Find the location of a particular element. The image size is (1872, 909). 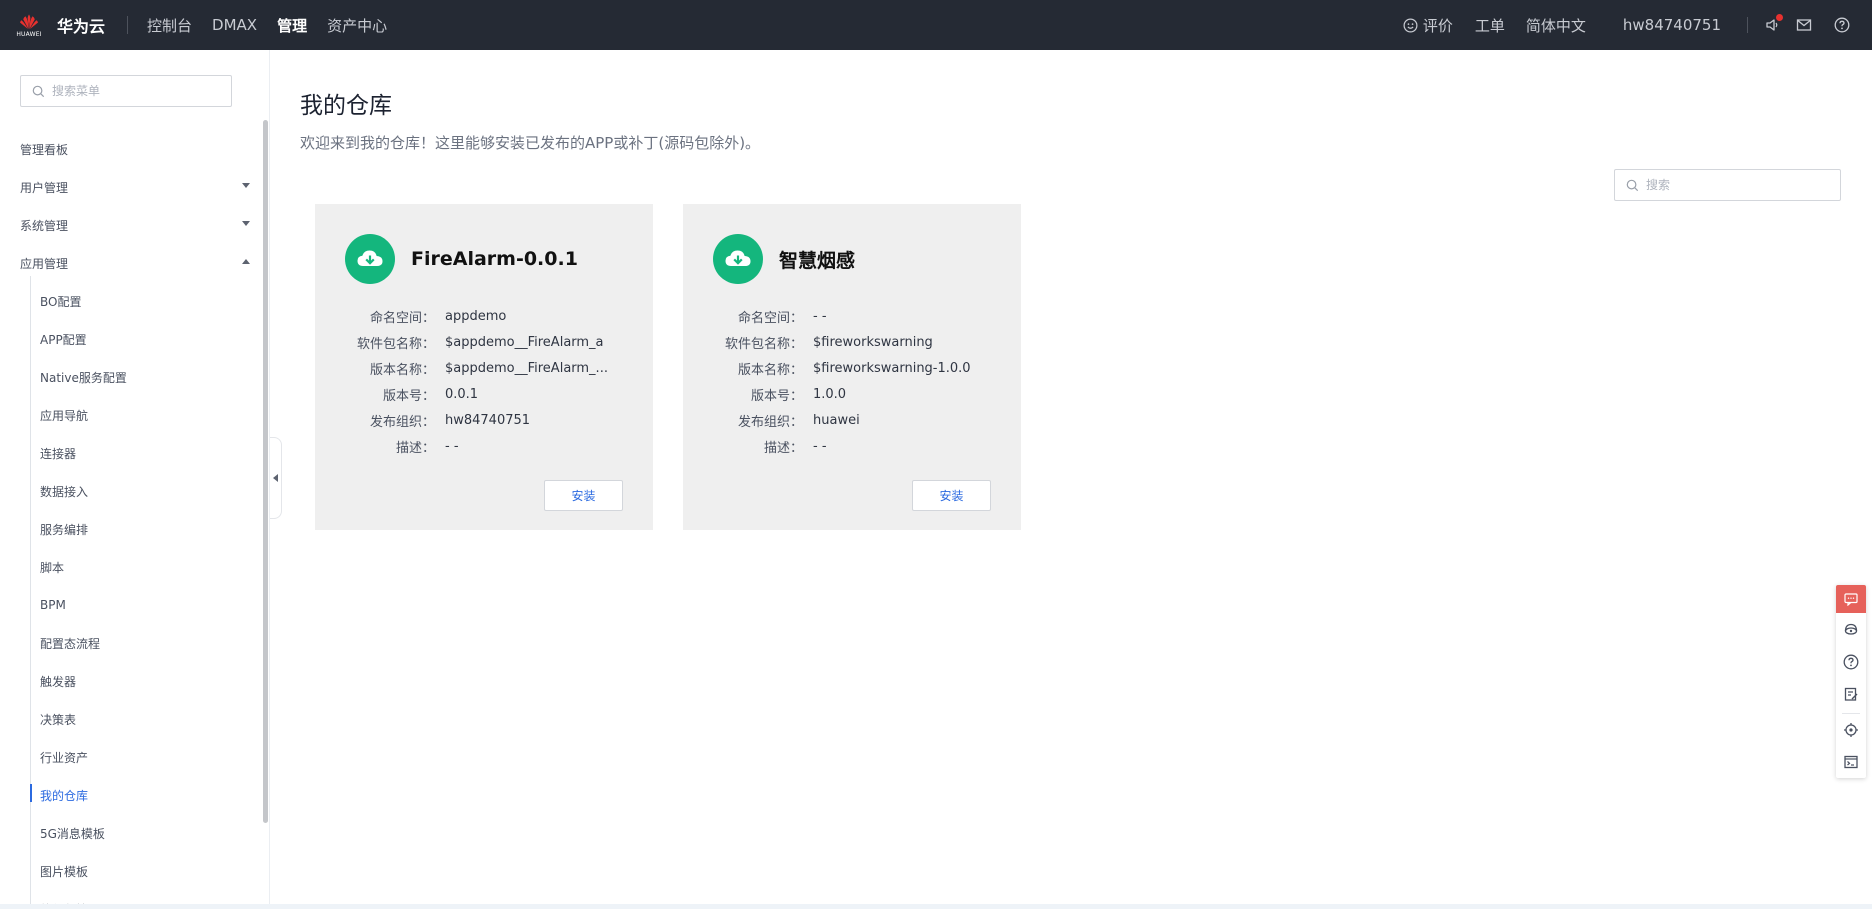

topnav-management: 管理 is located at coordinates (292, 25).